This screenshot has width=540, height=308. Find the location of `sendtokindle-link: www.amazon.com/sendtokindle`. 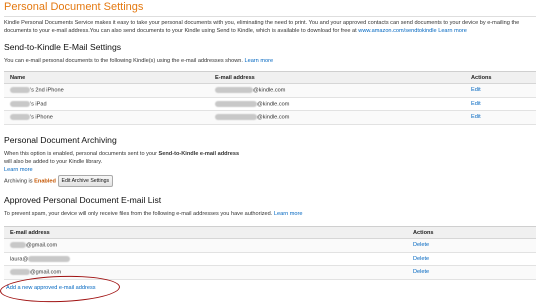

sendtokindle-link: www.amazon.com/sendtokindle is located at coordinates (397, 31).